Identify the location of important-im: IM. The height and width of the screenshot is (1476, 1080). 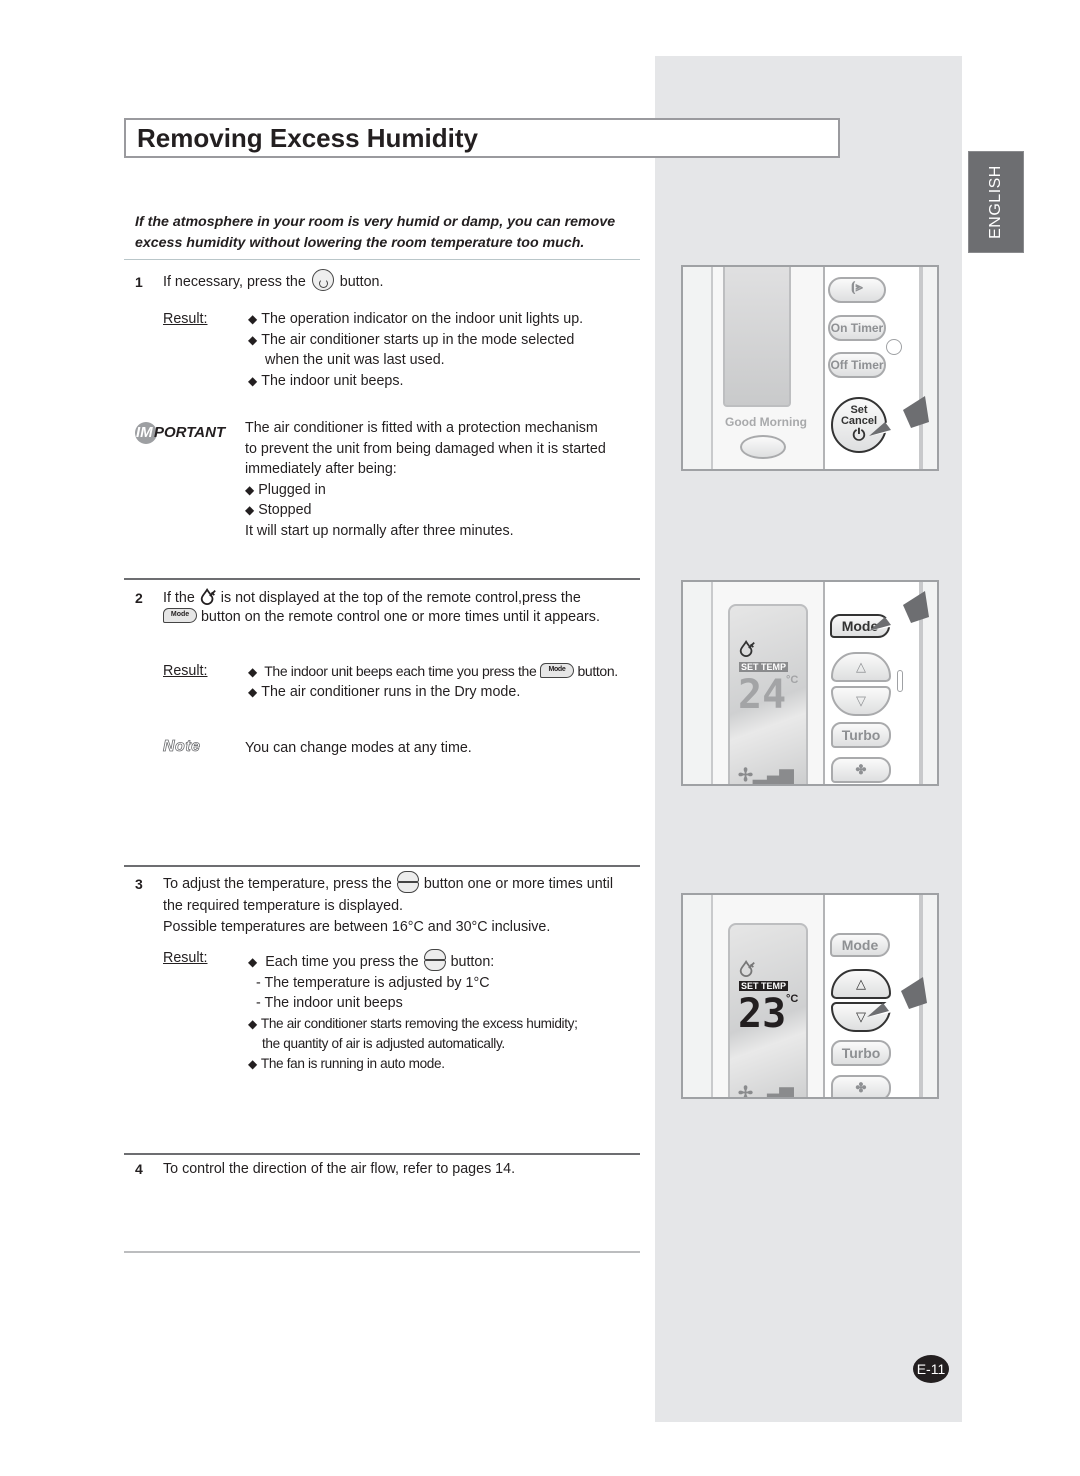
(144, 432).